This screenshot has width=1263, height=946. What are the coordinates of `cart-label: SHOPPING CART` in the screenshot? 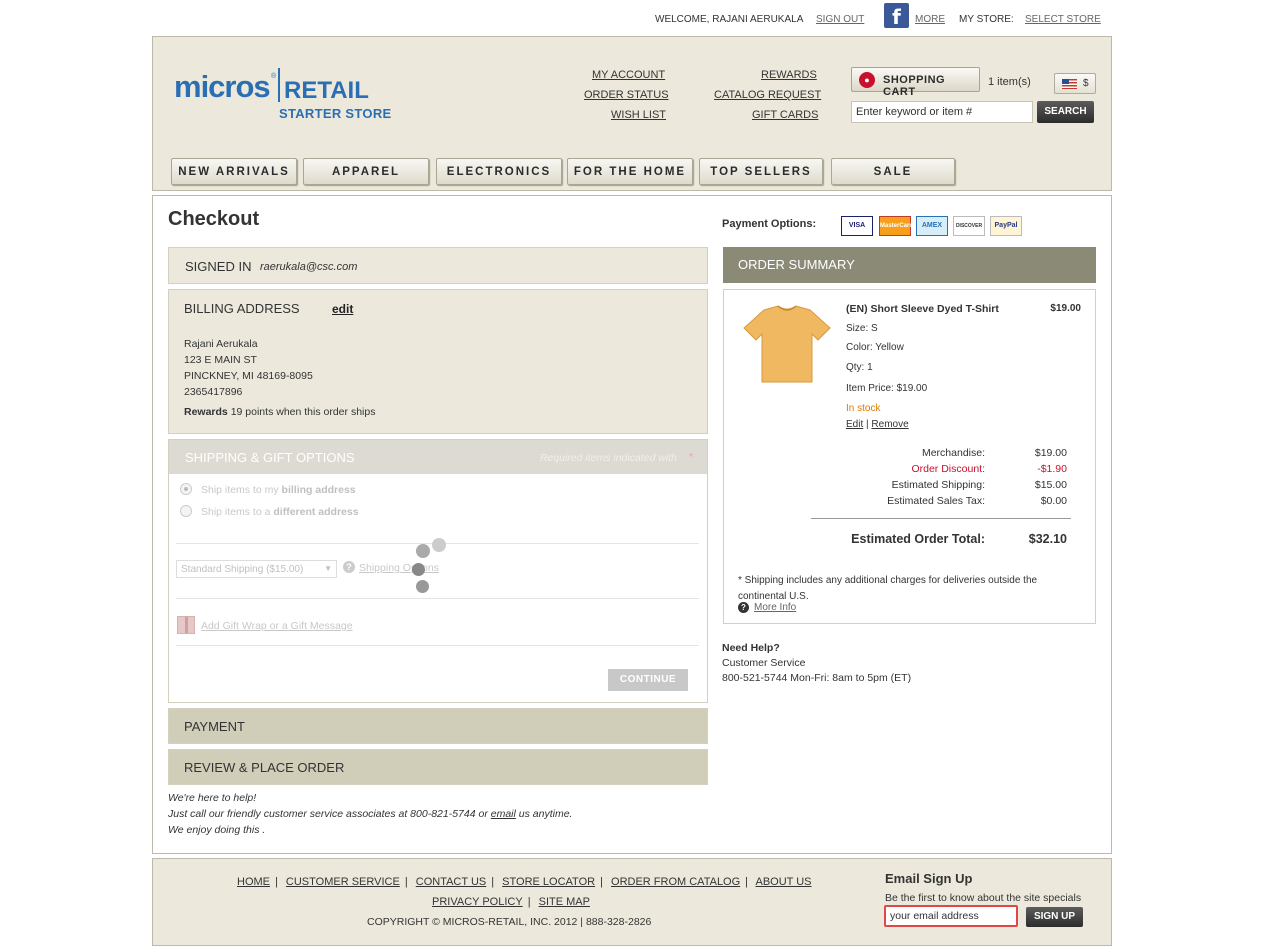 It's located at (914, 86).